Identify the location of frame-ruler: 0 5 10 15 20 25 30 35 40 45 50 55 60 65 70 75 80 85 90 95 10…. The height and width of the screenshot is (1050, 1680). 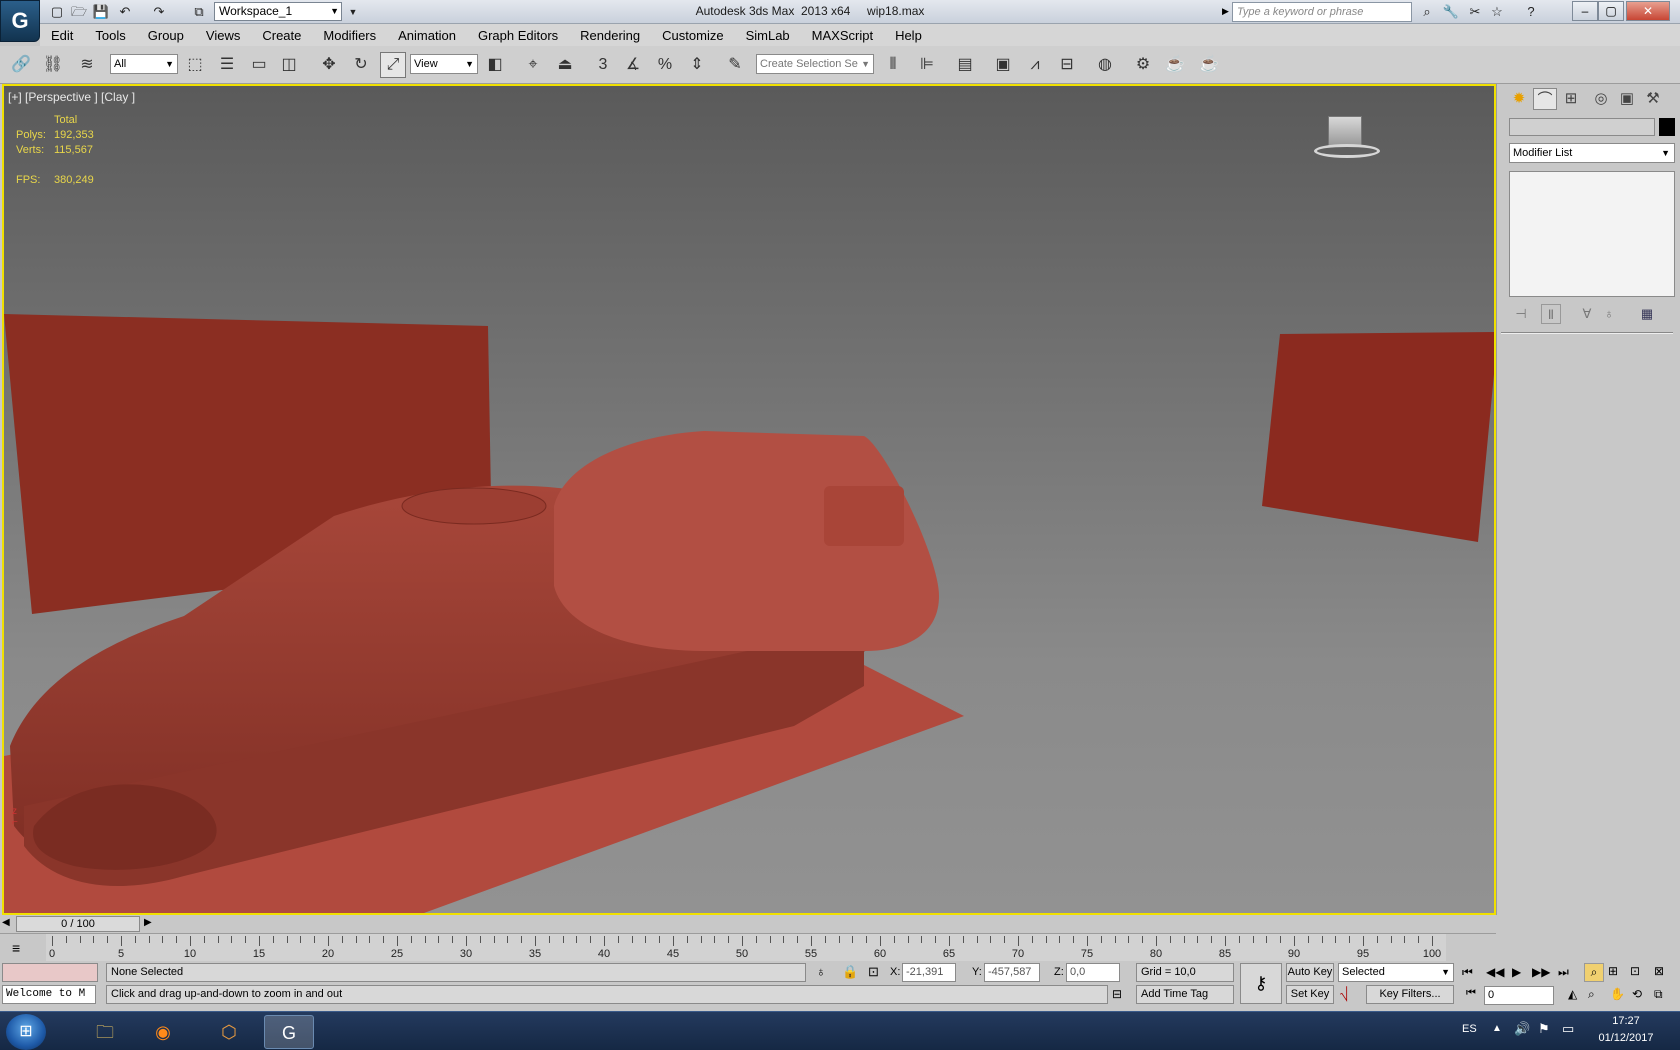
(746, 948).